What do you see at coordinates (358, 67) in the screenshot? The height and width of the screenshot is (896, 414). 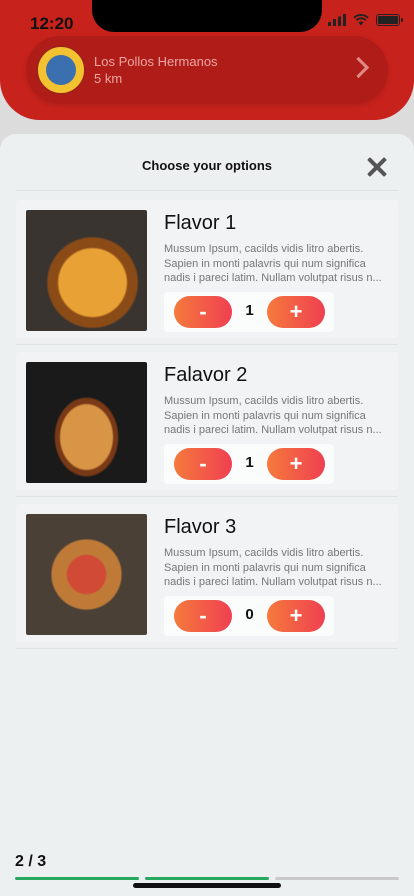 I see `chevron-right-icon` at bounding box center [358, 67].